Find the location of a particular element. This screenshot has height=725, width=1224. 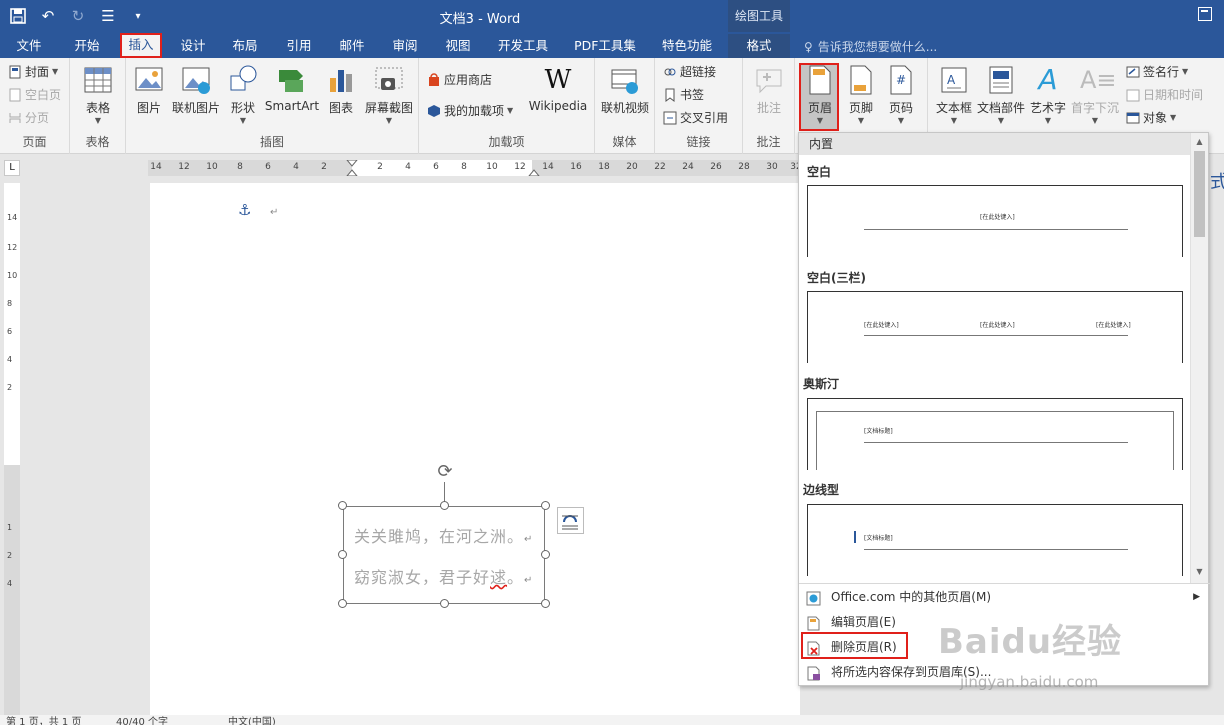

smartart-icon is located at coordinates (292, 80).